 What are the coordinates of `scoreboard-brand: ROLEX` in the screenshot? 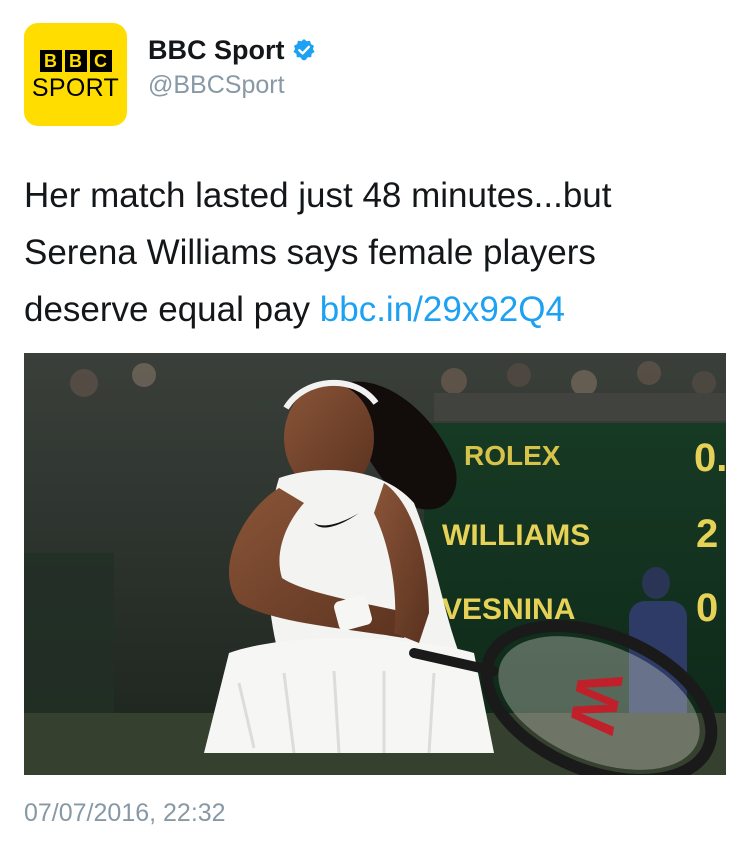 It's located at (512, 455).